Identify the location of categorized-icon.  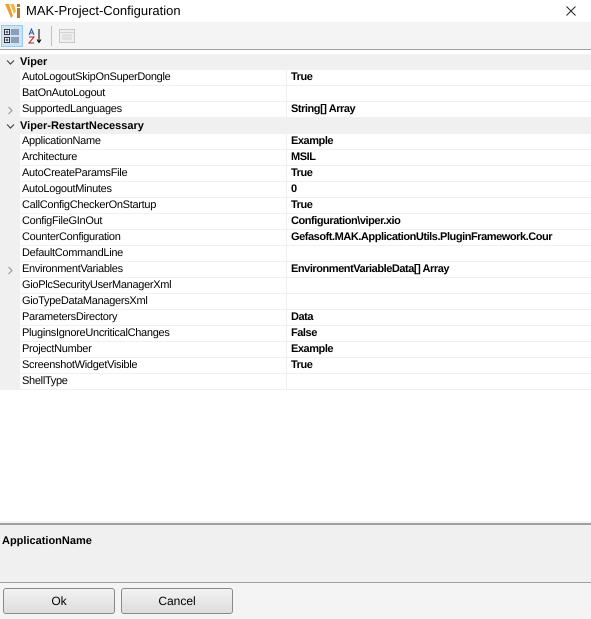
(12, 36).